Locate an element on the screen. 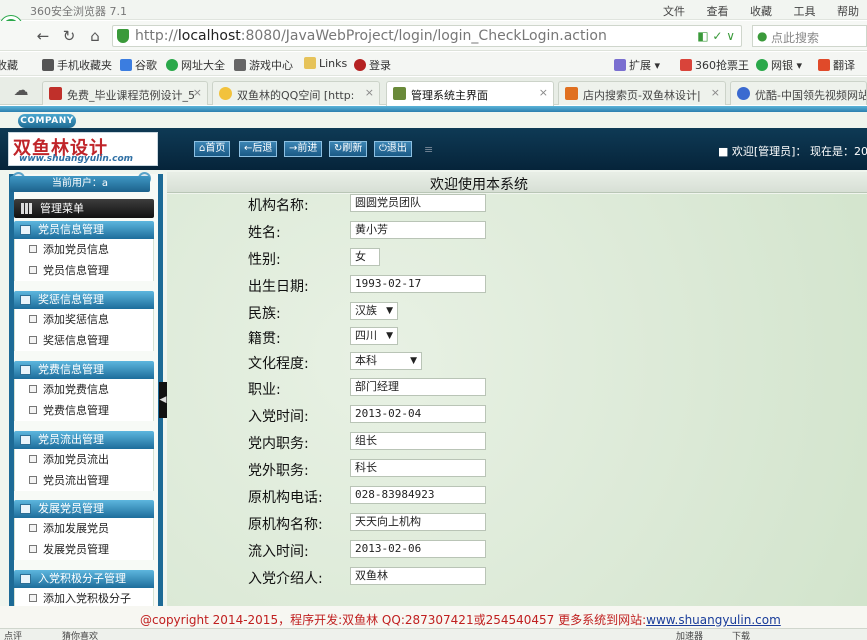  occupation-field: 部门经理 is located at coordinates (418, 387).